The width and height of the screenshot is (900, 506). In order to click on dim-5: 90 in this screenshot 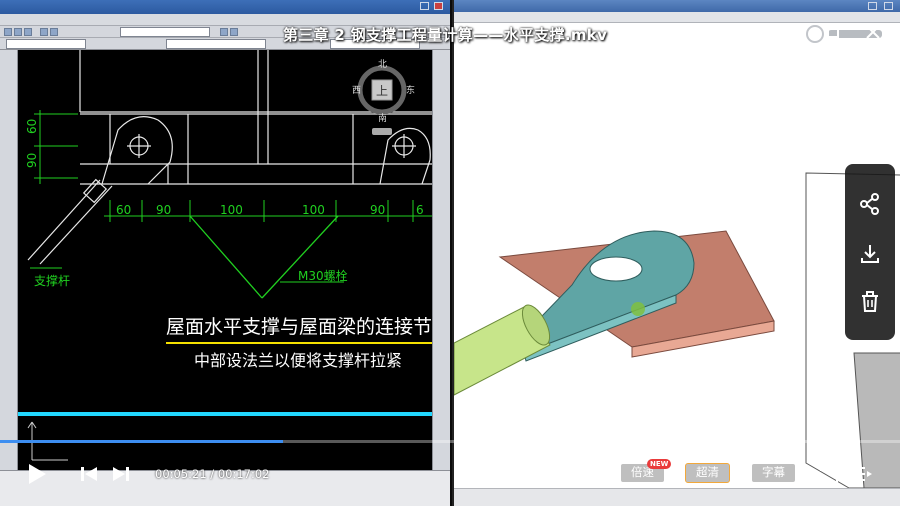, I will do `click(377, 210)`.